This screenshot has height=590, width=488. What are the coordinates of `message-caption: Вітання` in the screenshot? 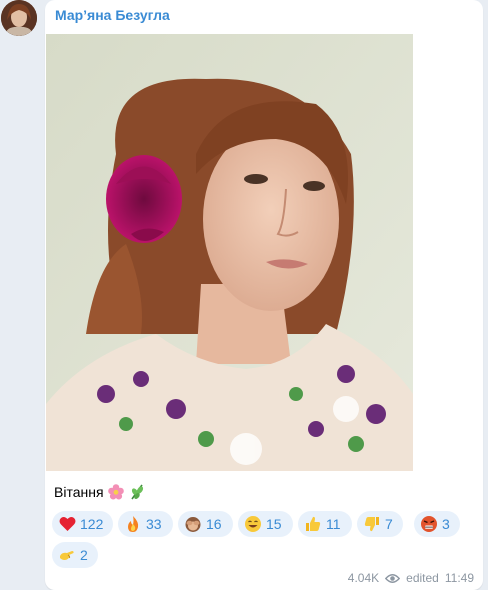 It's located at (100, 492).